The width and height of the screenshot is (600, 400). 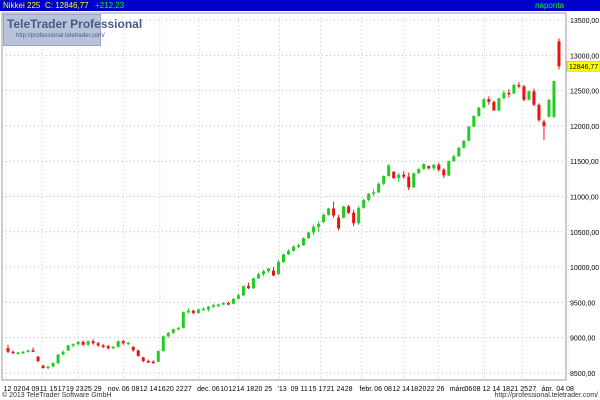 I want to click on y-tick-label: 10000,00, so click(x=584, y=268).